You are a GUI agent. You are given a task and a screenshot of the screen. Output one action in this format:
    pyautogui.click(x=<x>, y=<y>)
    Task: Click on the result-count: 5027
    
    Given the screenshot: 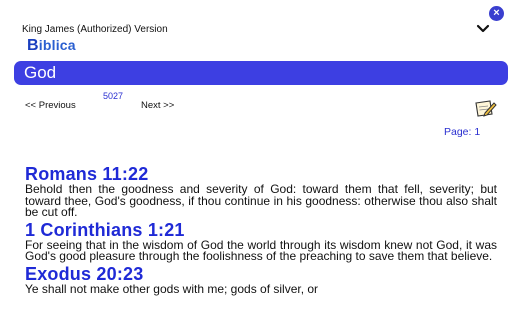 What is the action you would take?
    pyautogui.click(x=113, y=96)
    